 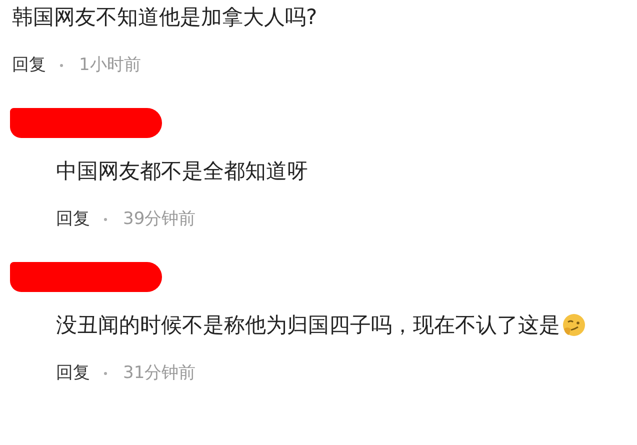 What do you see at coordinates (110, 65) in the screenshot?
I see `timestamp: 1小时前` at bounding box center [110, 65].